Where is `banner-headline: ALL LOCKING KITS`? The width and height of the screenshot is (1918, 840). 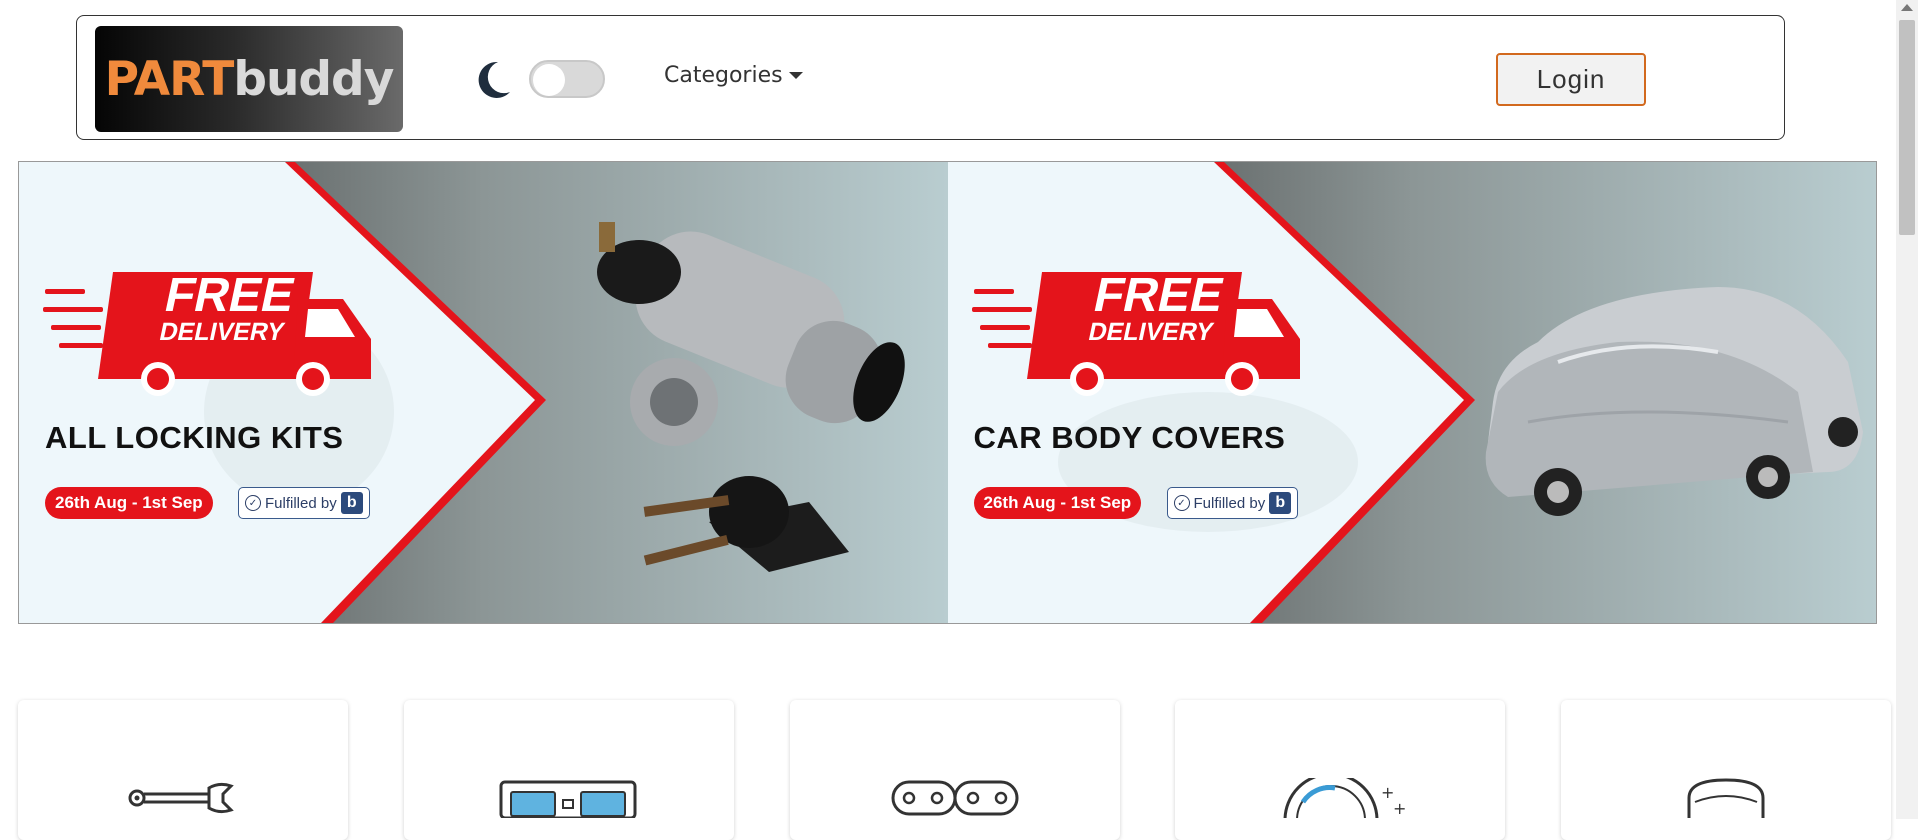
banner-headline: ALL LOCKING KITS is located at coordinates (194, 437).